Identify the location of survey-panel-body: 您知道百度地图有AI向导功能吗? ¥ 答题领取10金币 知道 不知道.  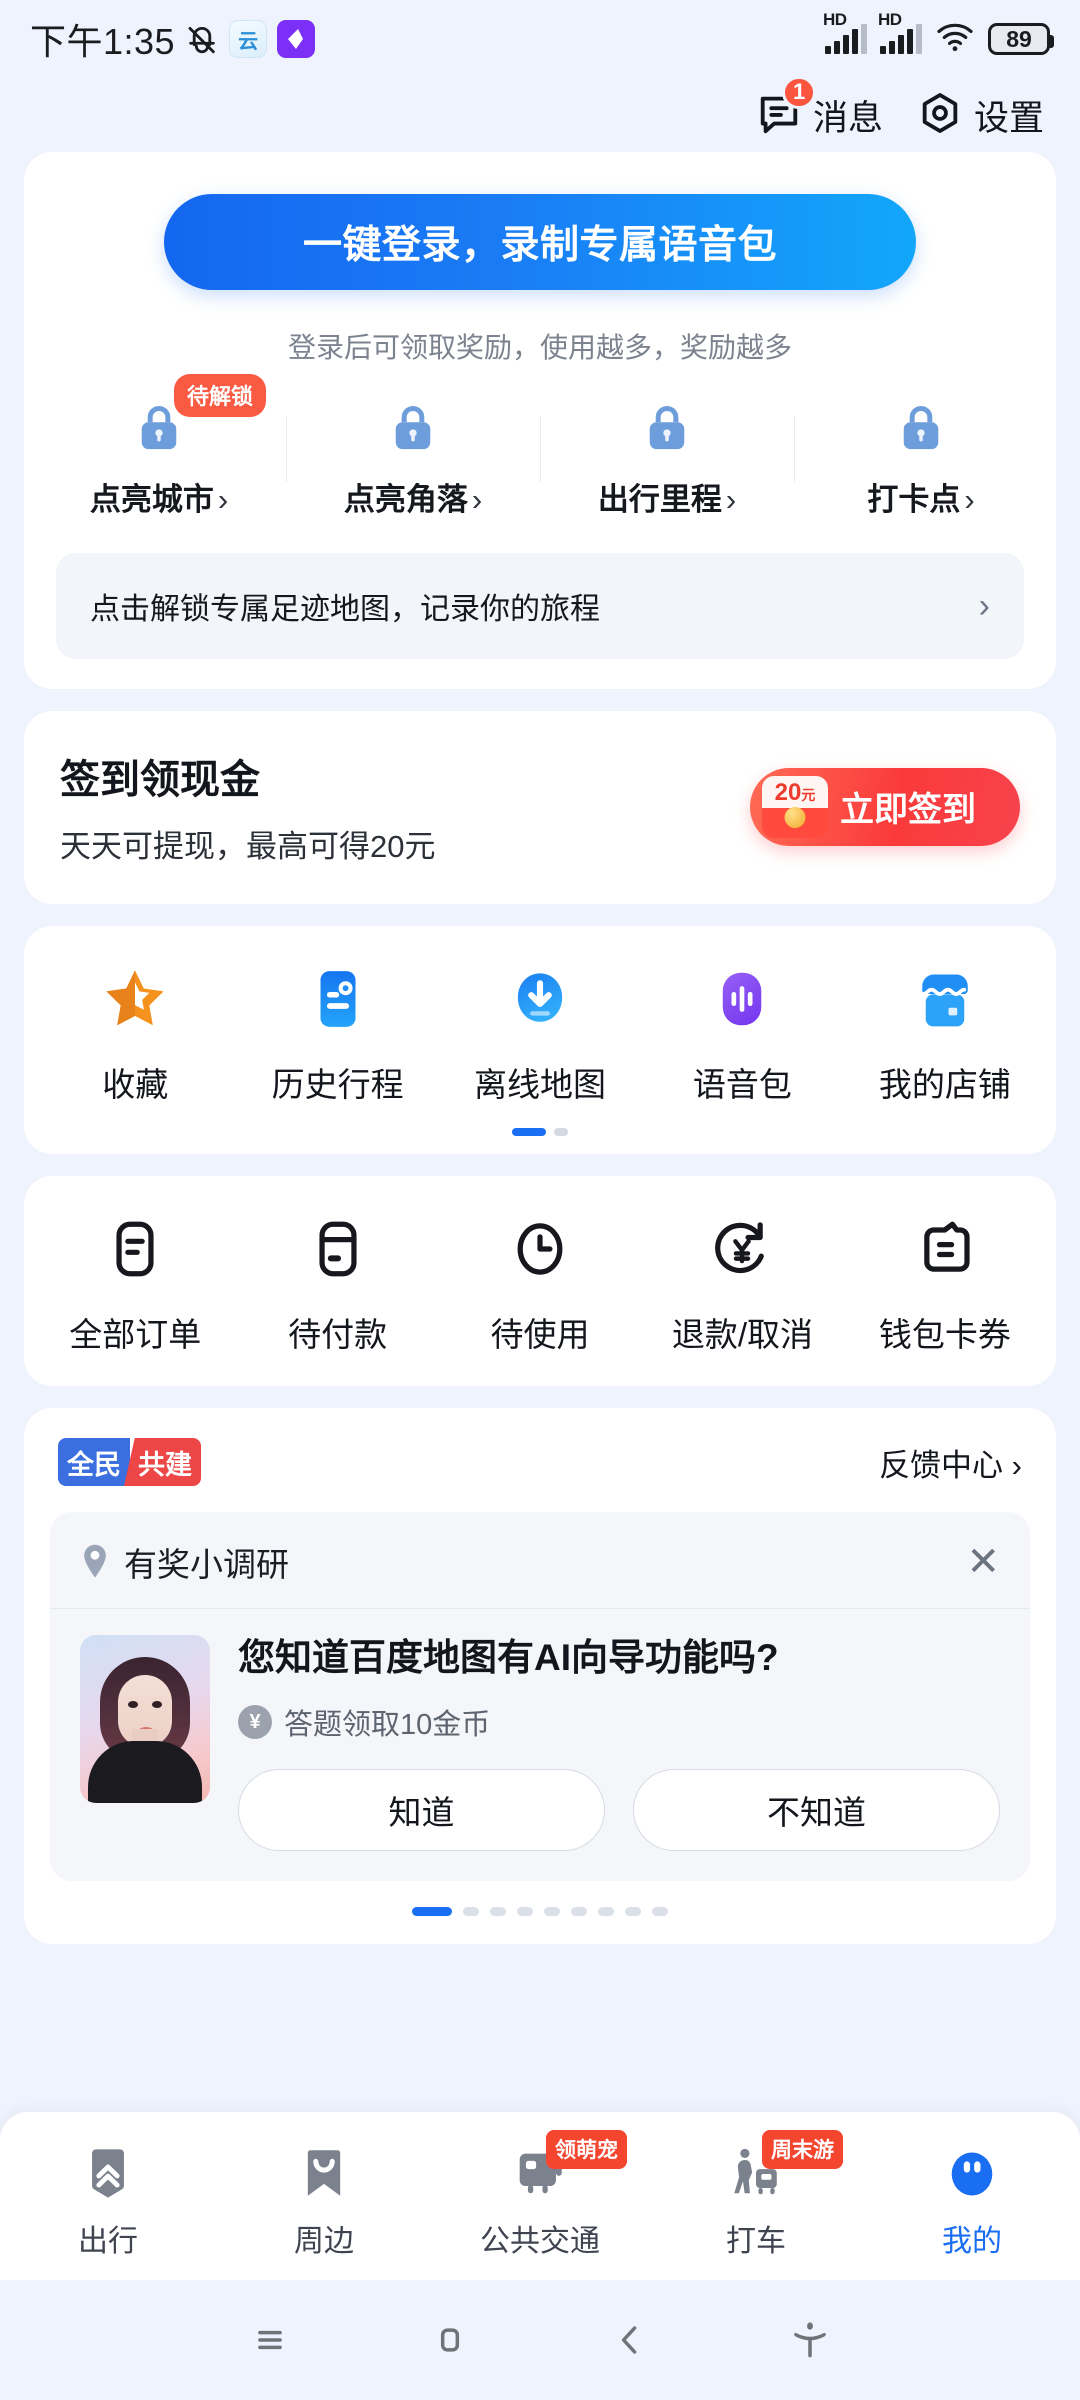
(540, 1745).